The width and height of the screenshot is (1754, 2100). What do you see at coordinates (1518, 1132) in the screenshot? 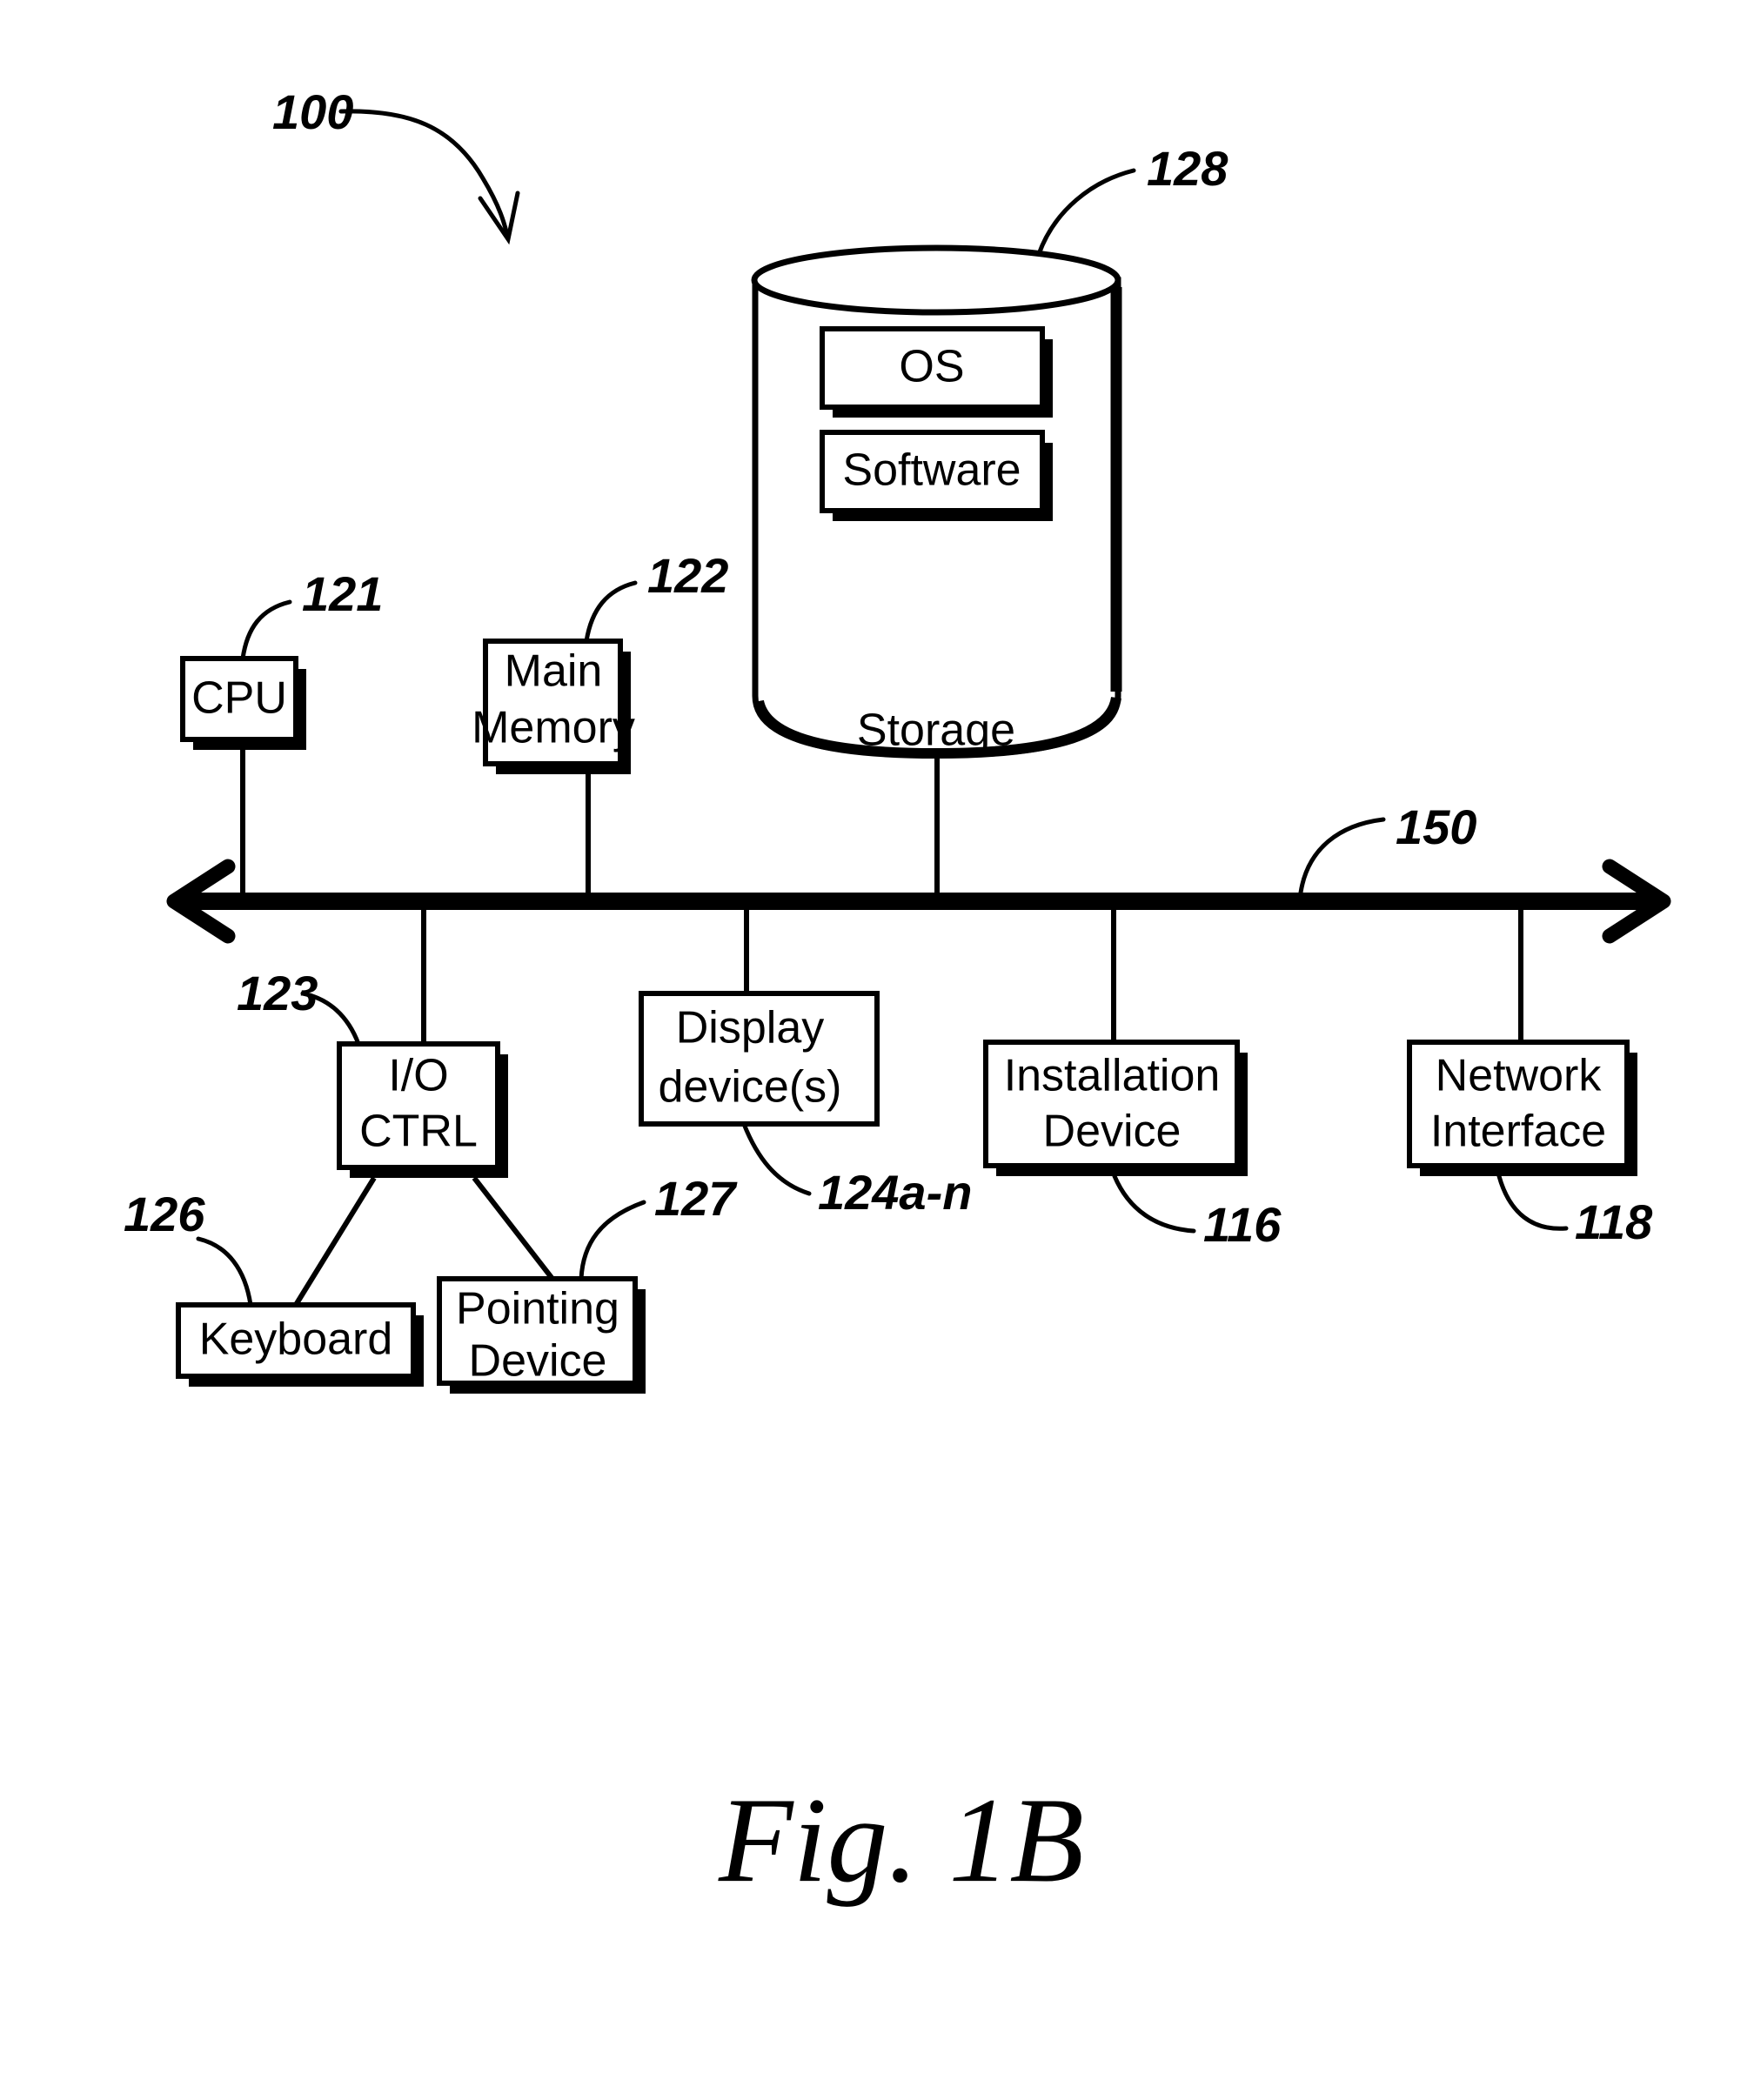
I see `network-interface-label-line2: Interface` at bounding box center [1518, 1132].